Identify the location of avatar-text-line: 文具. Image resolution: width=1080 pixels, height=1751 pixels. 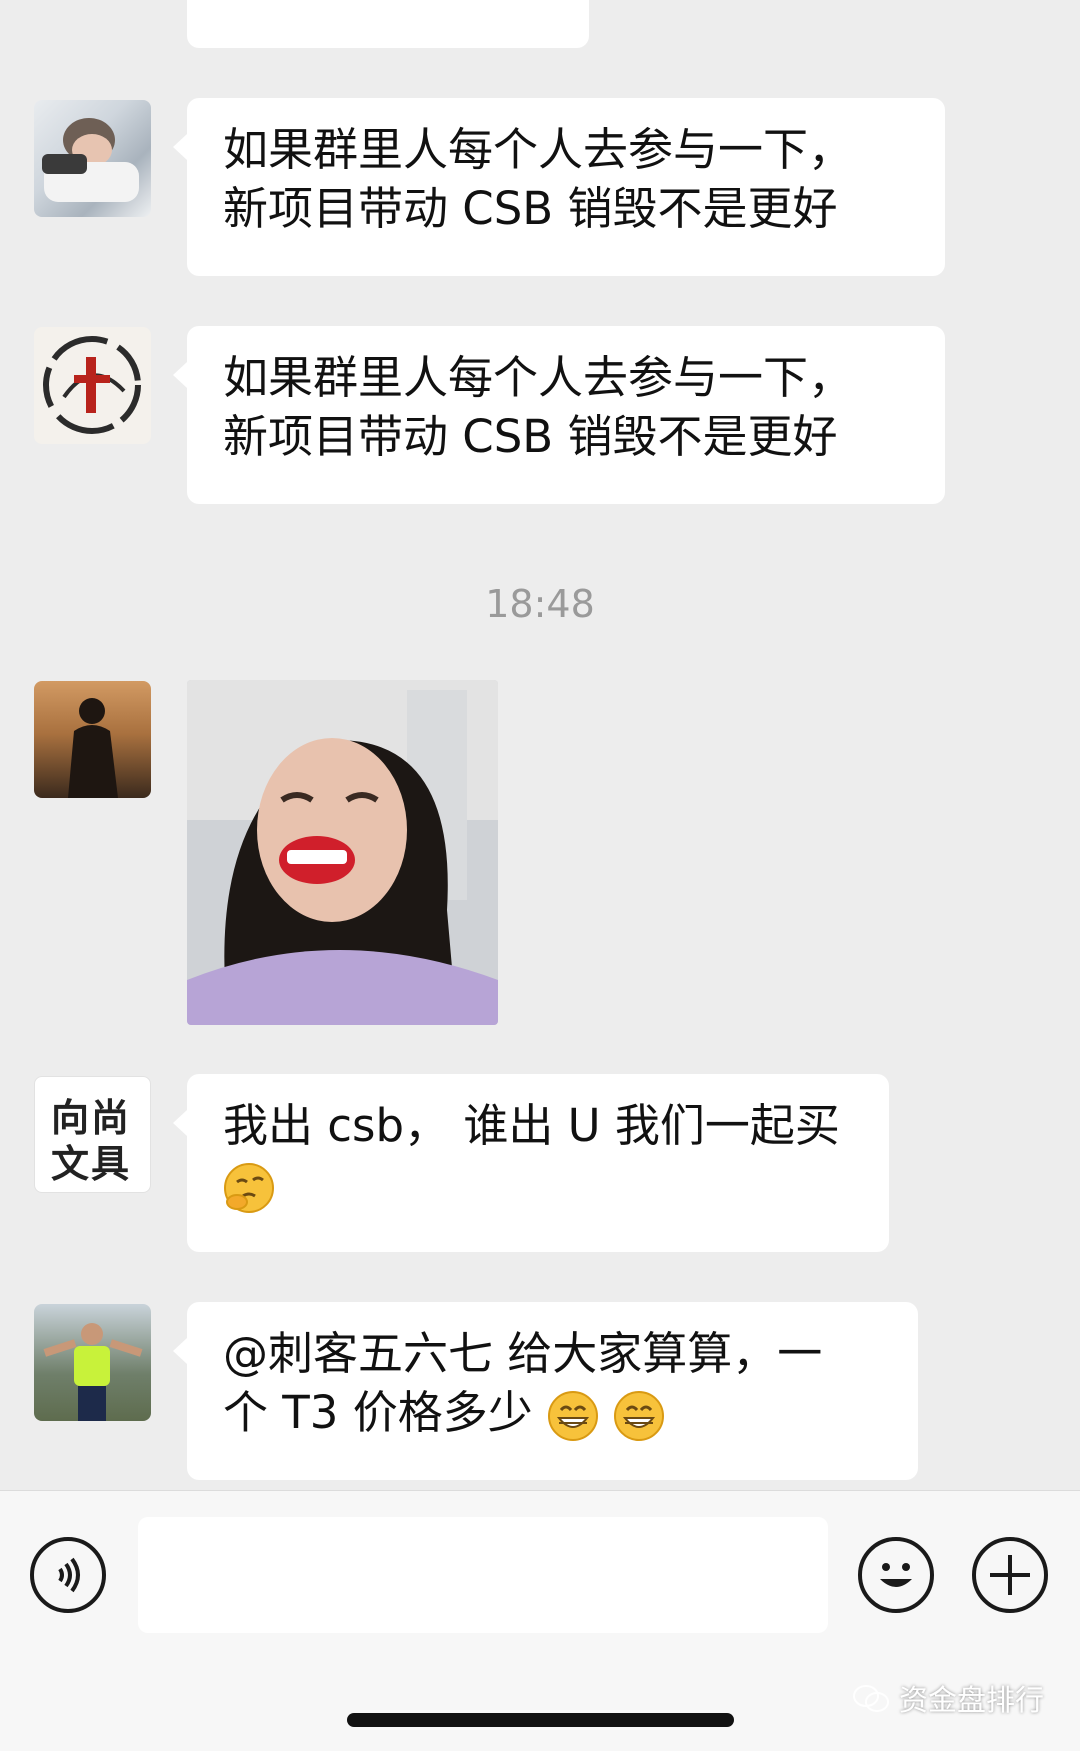
(91, 1164).